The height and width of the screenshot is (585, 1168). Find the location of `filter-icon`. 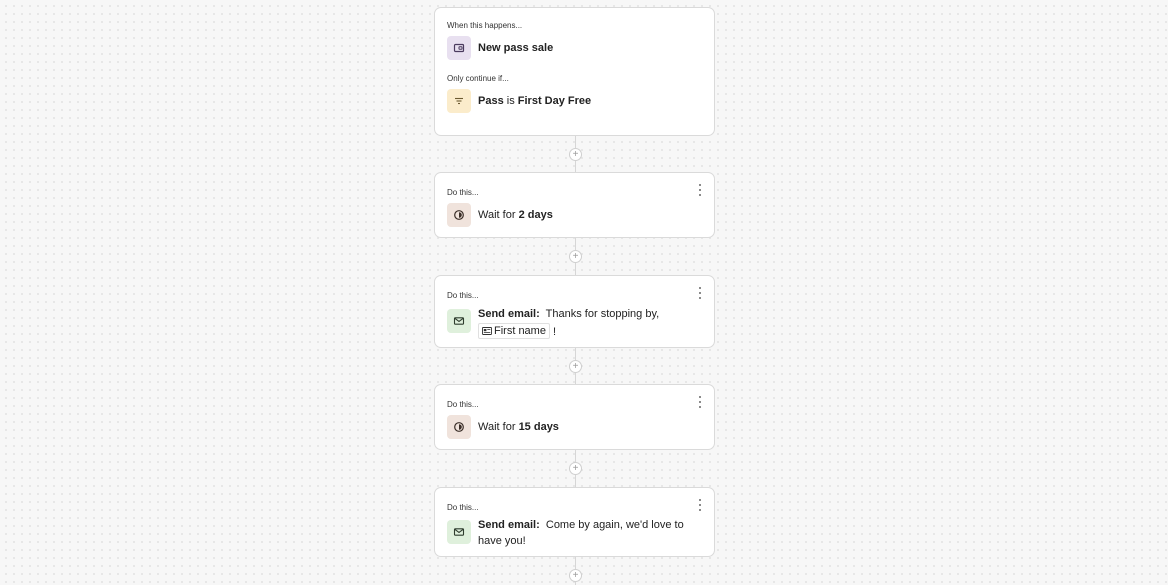

filter-icon is located at coordinates (459, 101).